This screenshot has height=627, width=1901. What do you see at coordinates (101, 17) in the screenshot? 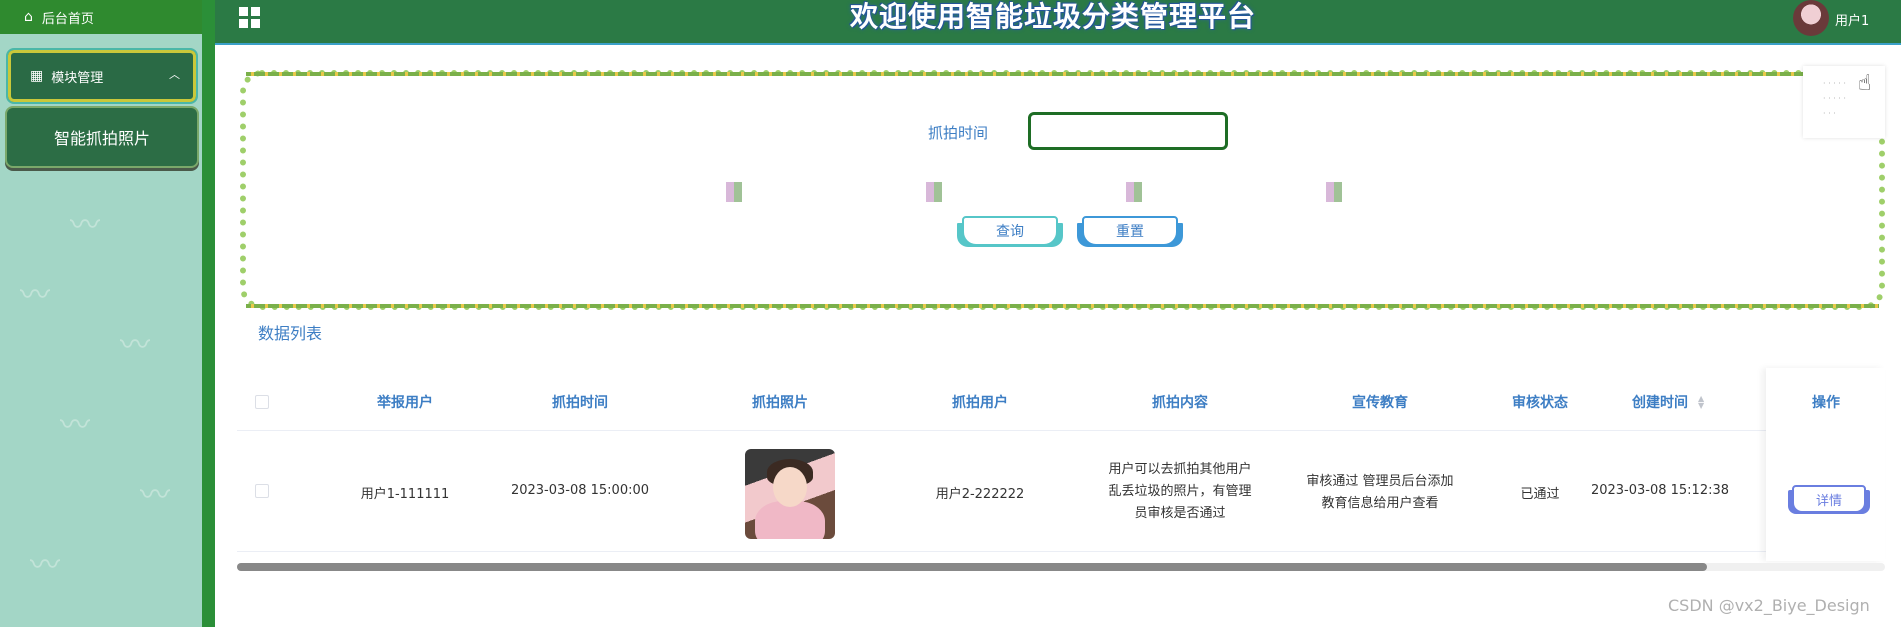
I see `sidebar-home: ⌂ 后台首页` at bounding box center [101, 17].